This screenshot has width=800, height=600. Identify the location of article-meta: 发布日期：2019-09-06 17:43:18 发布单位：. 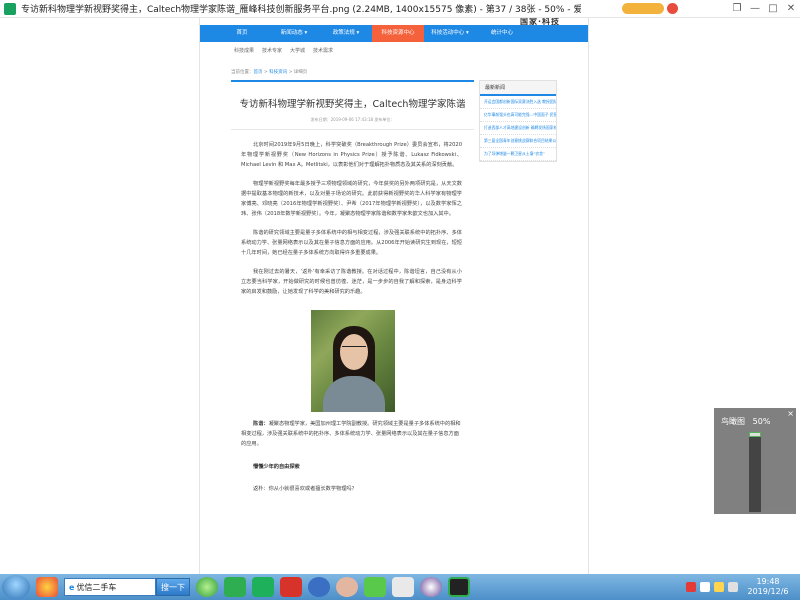
(352, 119).